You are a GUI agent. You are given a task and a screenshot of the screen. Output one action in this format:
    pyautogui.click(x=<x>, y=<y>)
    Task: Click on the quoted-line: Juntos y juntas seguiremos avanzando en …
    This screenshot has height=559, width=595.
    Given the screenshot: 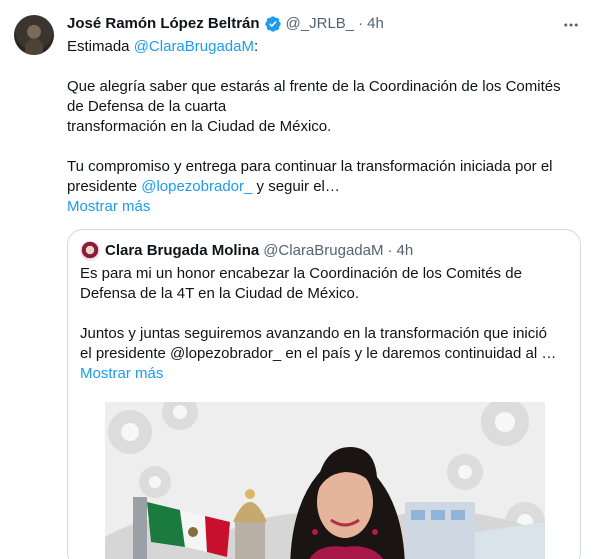 What is the action you would take?
    pyautogui.click(x=313, y=333)
    